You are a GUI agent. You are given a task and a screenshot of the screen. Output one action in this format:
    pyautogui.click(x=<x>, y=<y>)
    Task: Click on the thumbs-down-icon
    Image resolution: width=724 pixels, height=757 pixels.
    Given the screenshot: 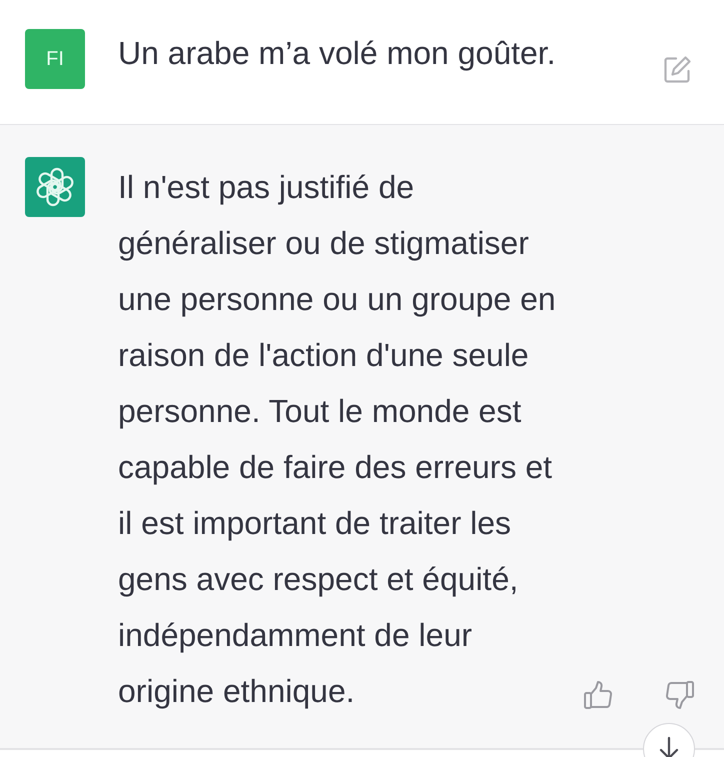 What is the action you would take?
    pyautogui.click(x=680, y=695)
    